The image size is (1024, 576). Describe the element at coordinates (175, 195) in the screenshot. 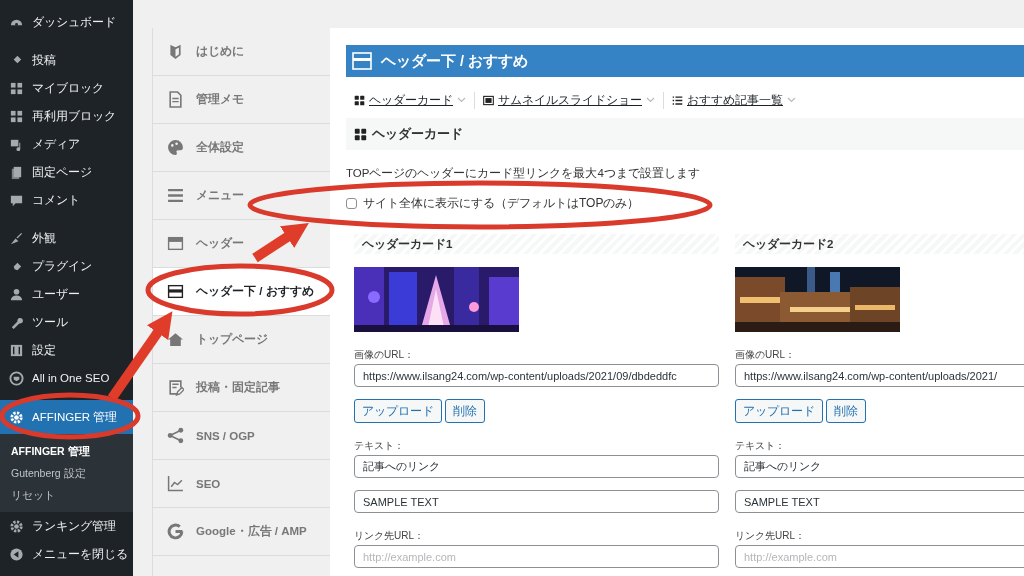

I see `menu-icon` at that location.